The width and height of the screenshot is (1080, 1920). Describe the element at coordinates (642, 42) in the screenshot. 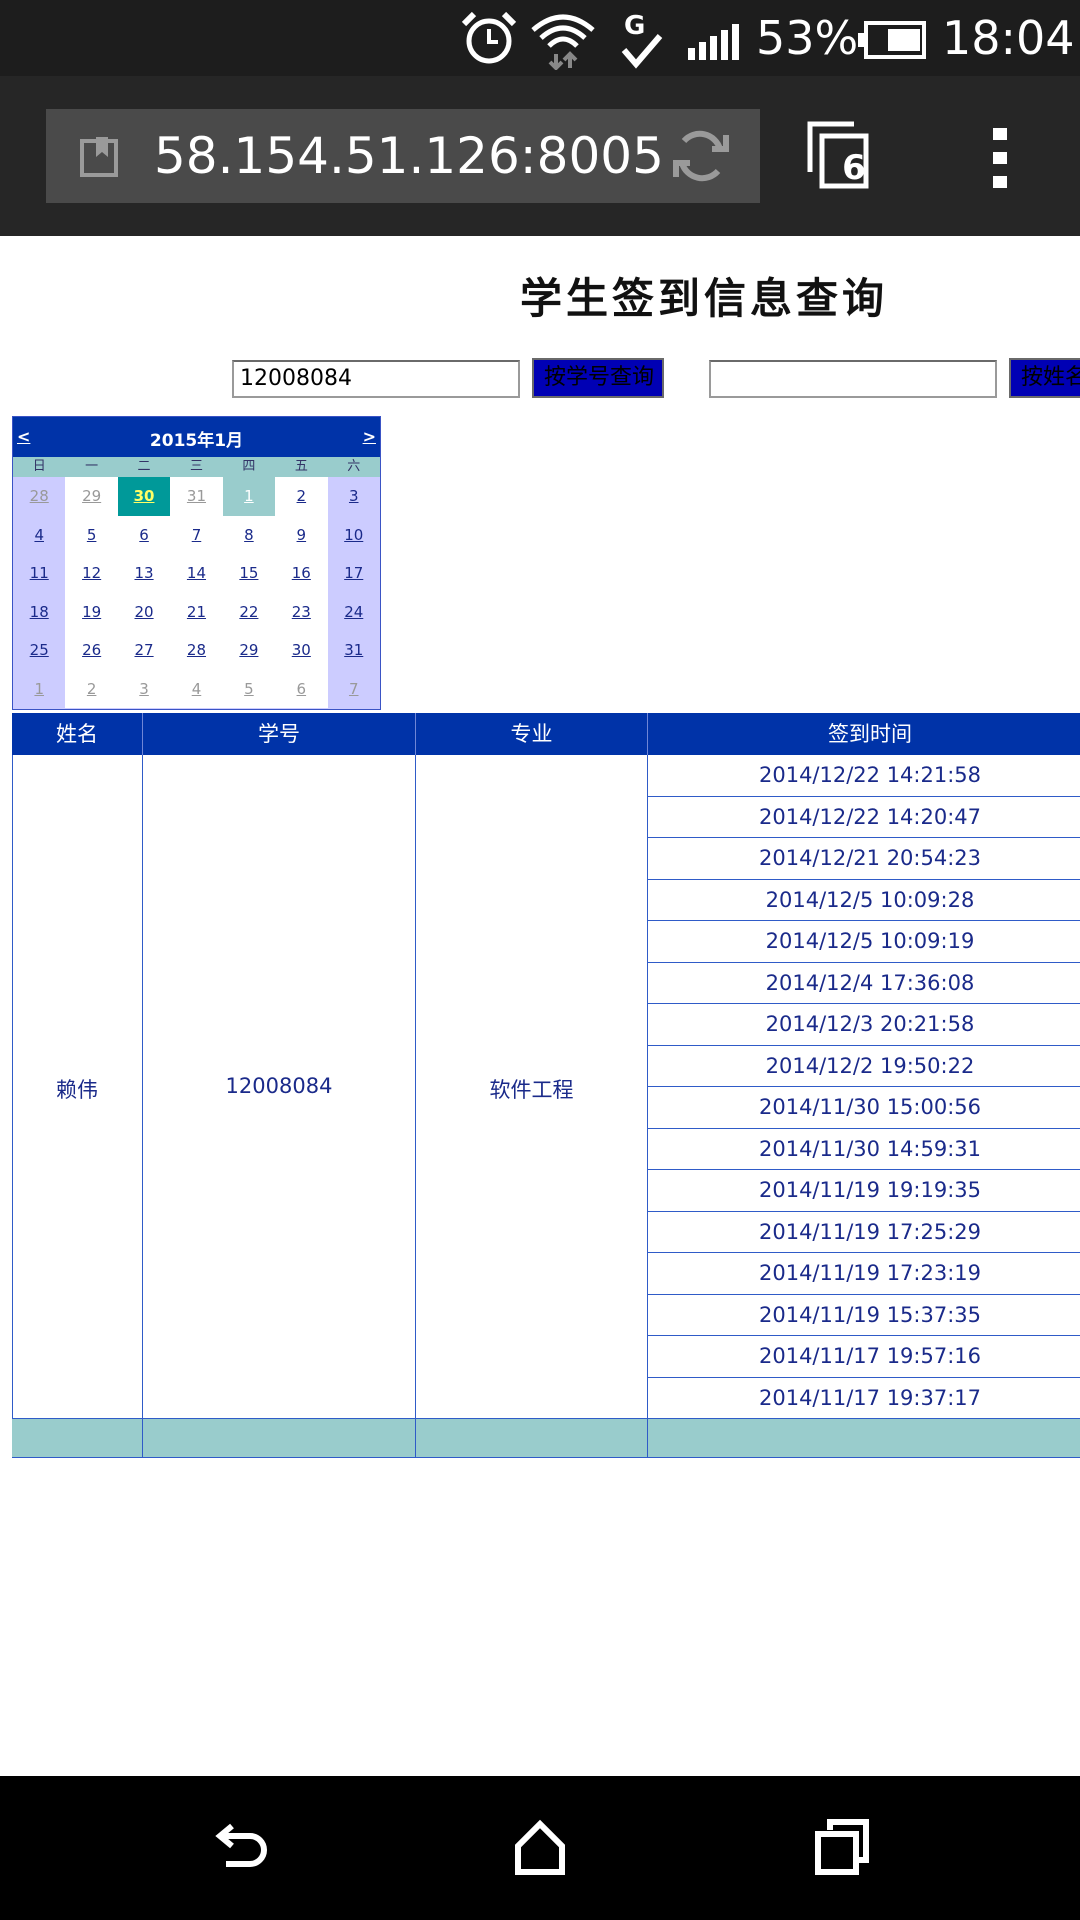

I see `g-data-icon: G` at that location.